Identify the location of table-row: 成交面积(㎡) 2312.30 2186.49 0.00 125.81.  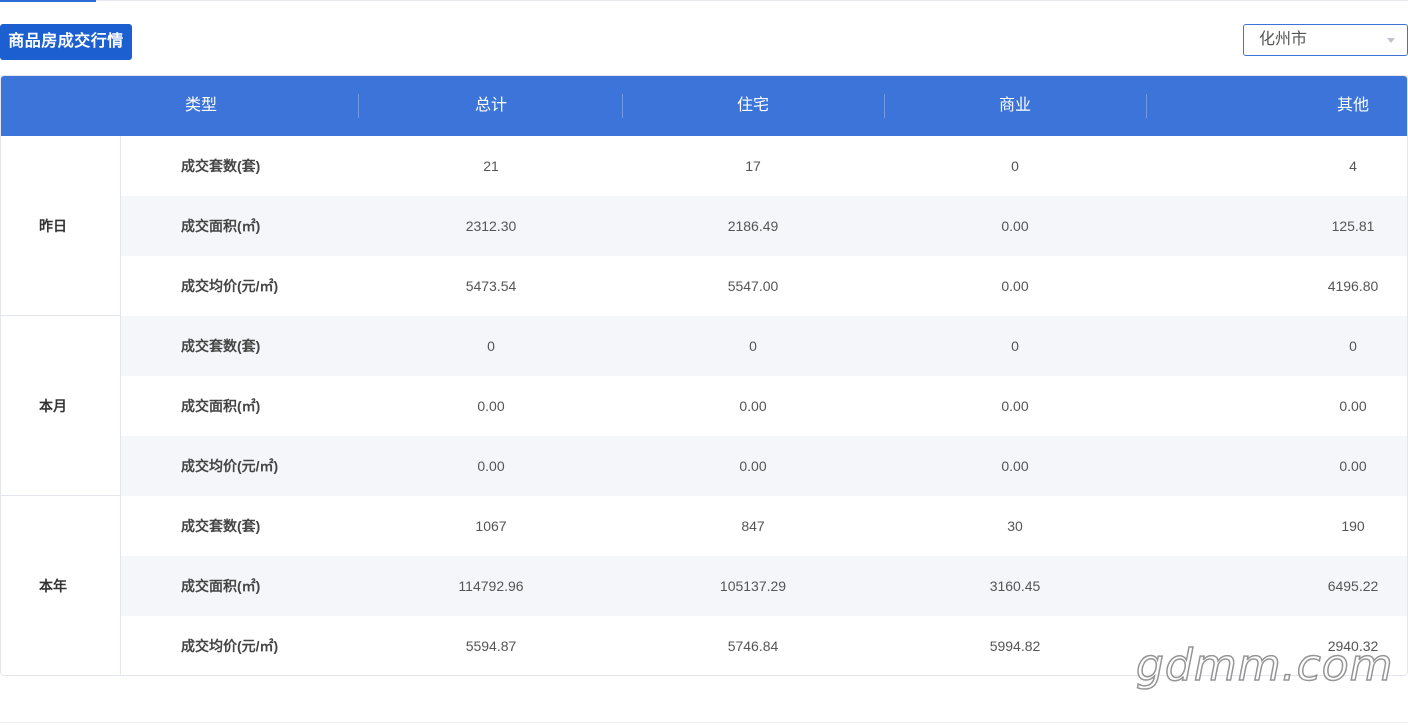
(764, 226).